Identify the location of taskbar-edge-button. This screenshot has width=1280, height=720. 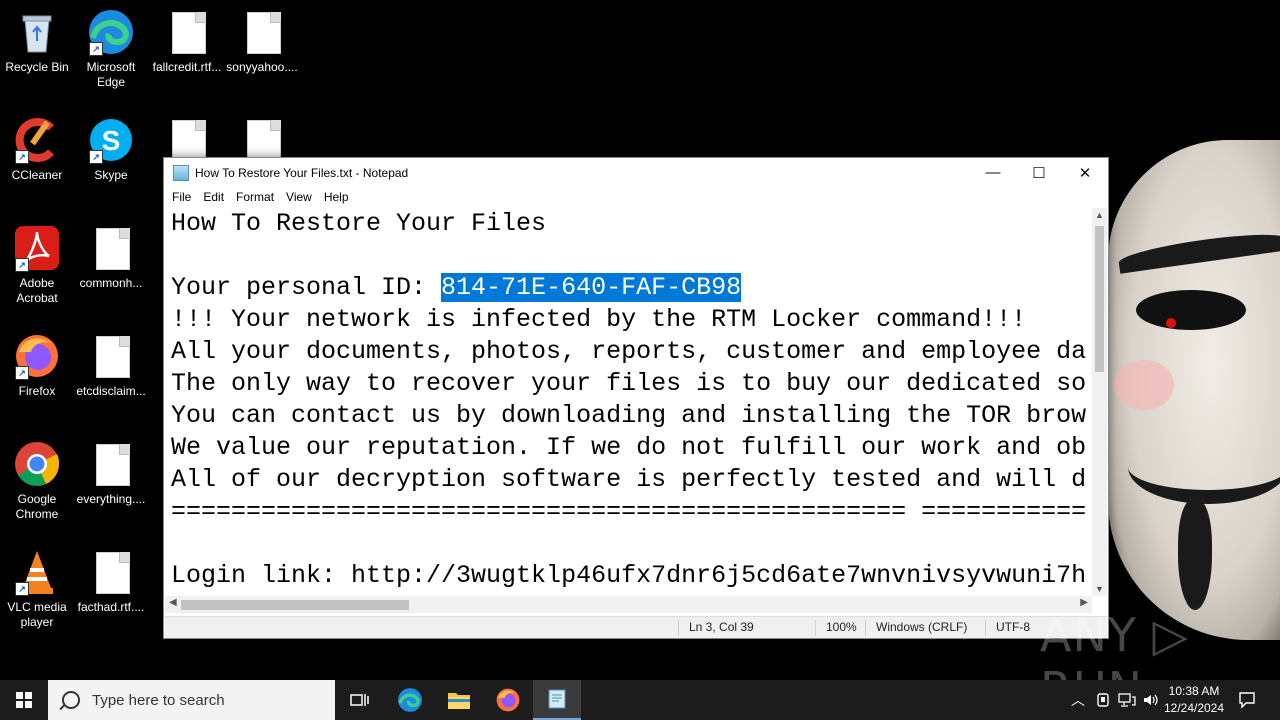
(410, 700).